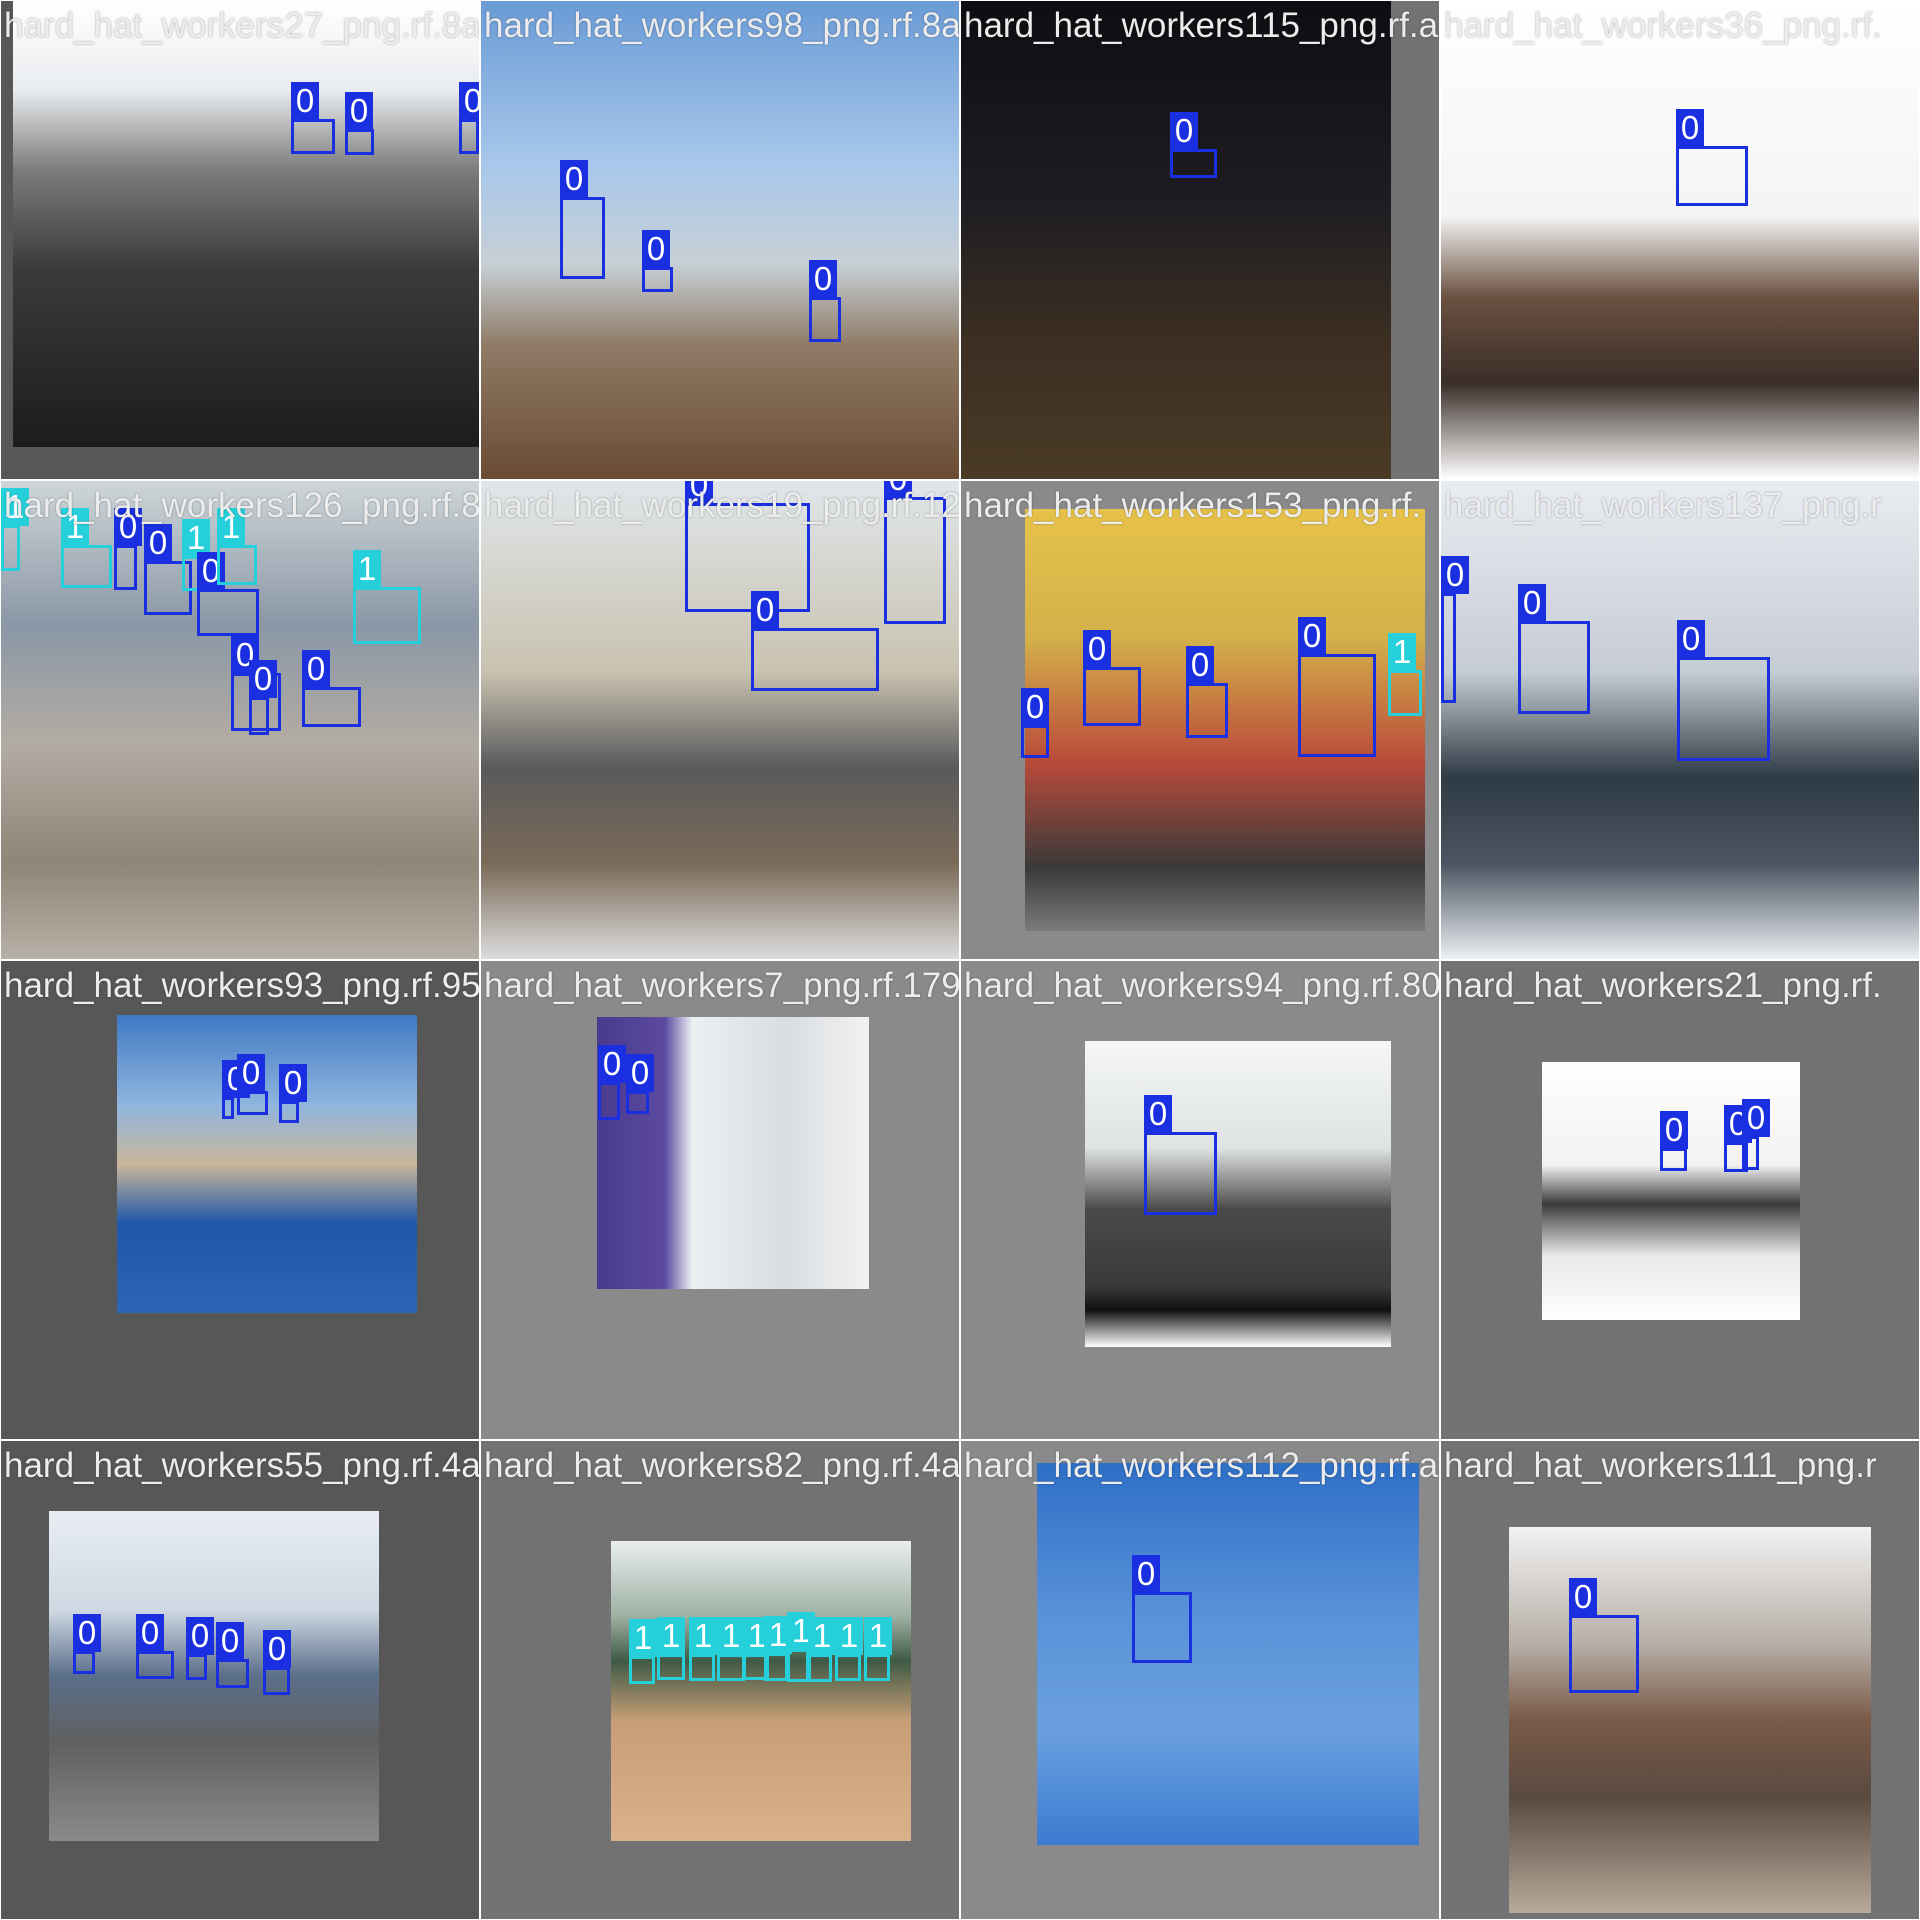 This screenshot has width=1920, height=1920. I want to click on tile-filename: hard_hat_workers94_png.rf.80ddc380a2e, so click(1201, 985).